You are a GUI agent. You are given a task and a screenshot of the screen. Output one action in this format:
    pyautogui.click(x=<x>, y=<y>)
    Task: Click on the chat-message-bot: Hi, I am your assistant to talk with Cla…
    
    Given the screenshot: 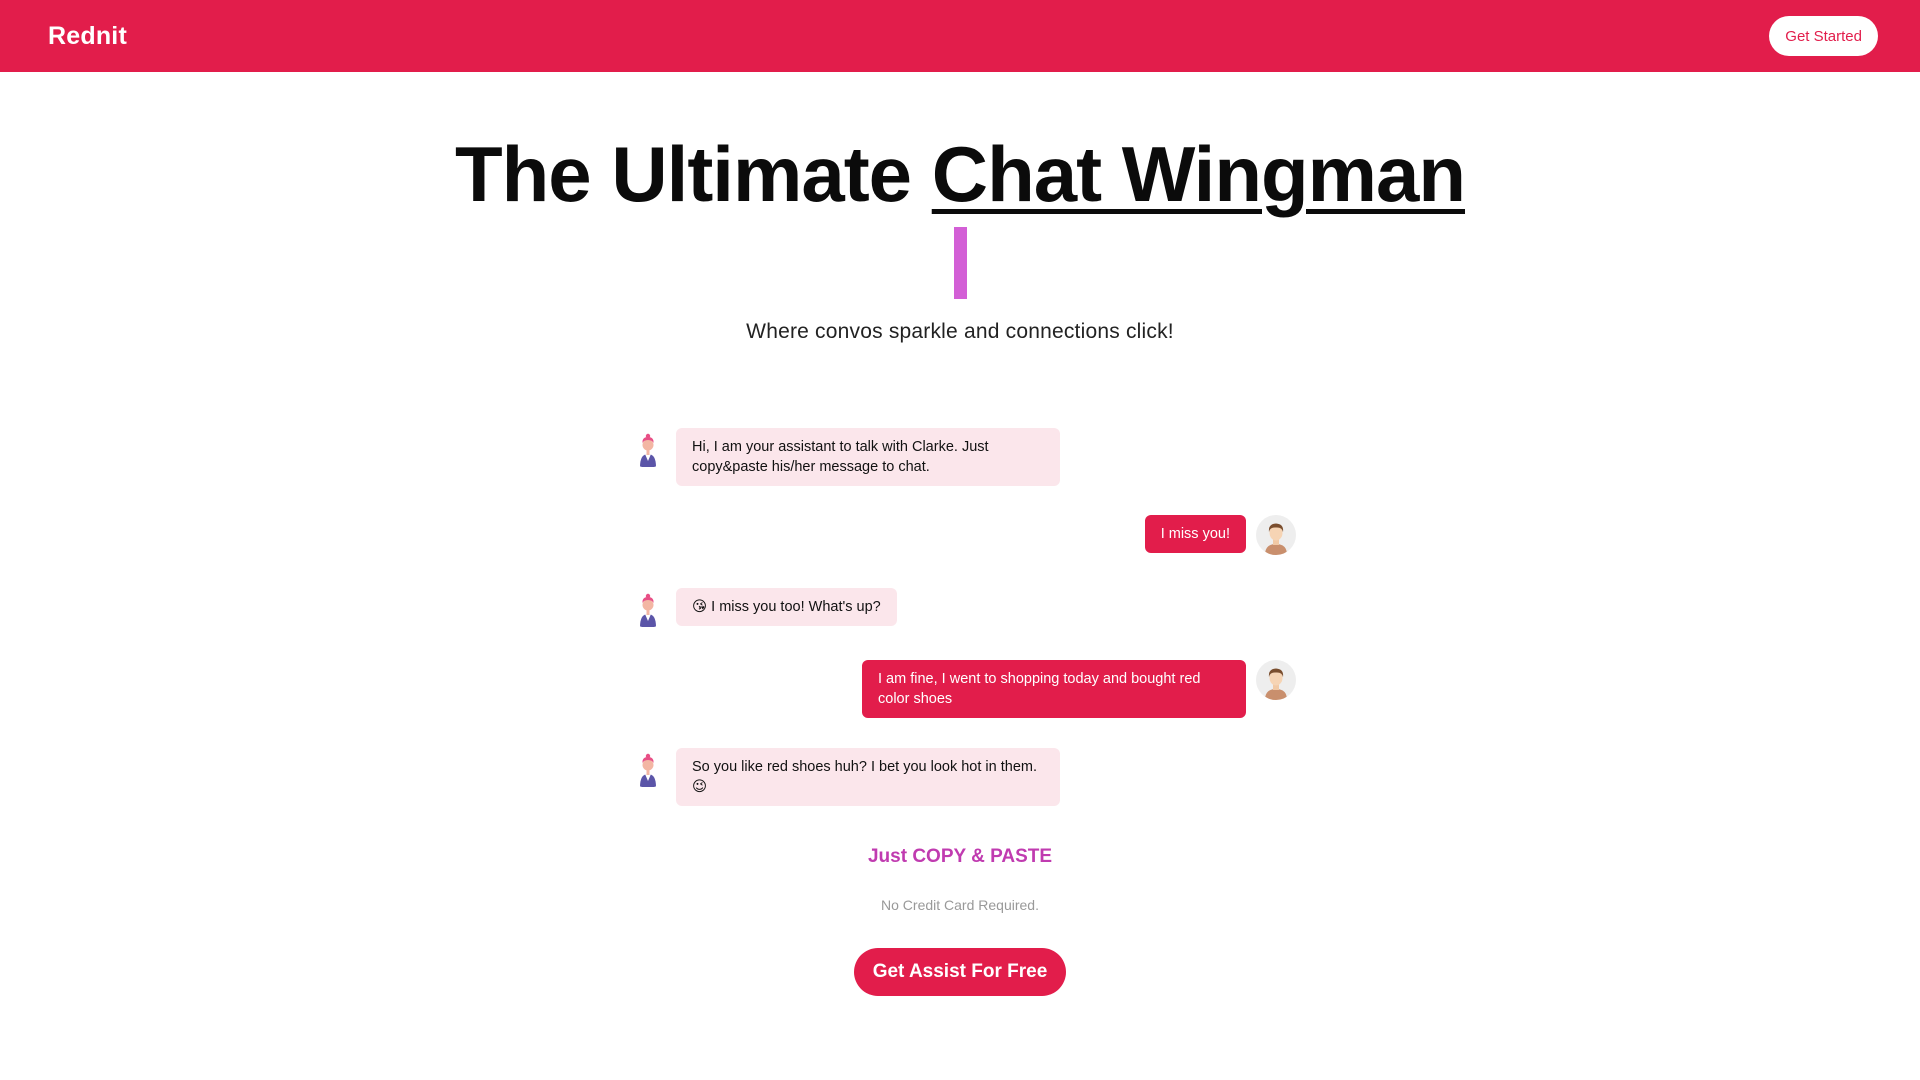 What is the action you would take?
    pyautogui.click(x=844, y=457)
    